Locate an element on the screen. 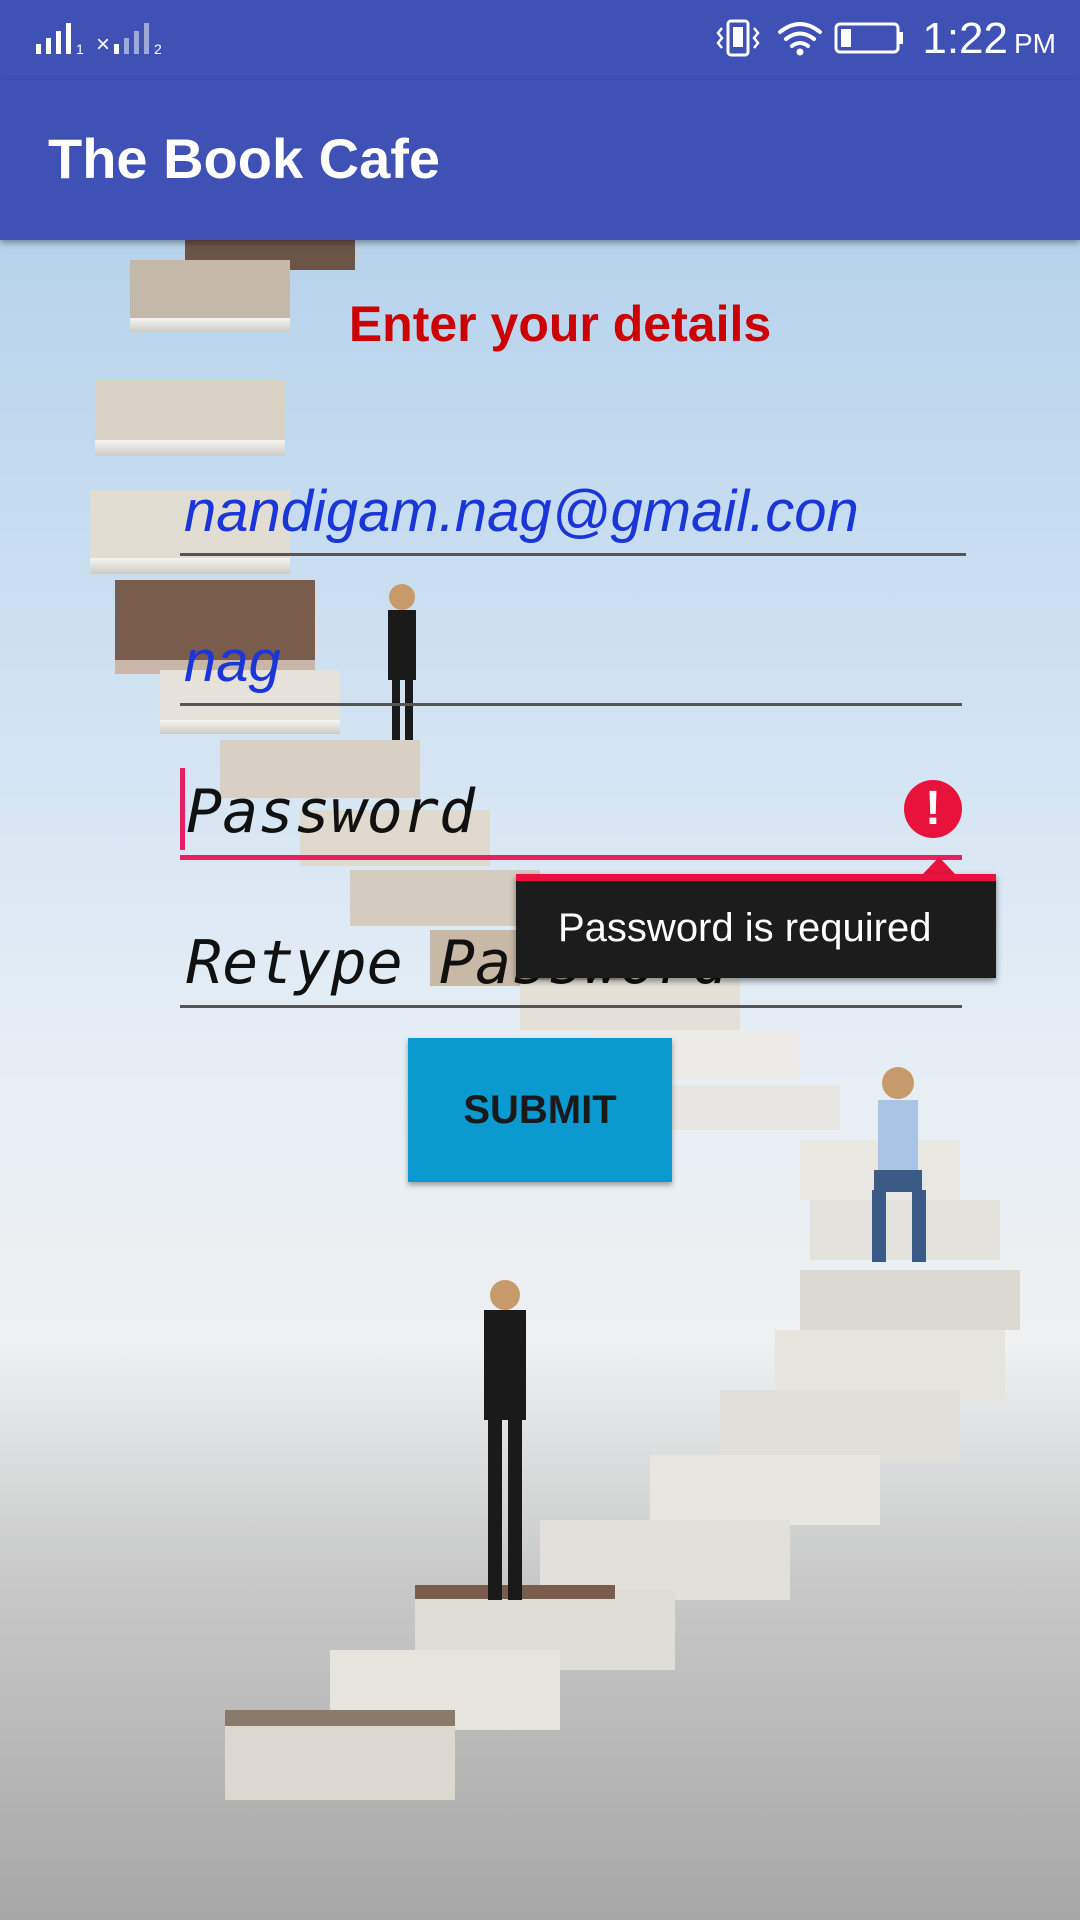  submit-button: SUBMIT is located at coordinates (540, 1110).